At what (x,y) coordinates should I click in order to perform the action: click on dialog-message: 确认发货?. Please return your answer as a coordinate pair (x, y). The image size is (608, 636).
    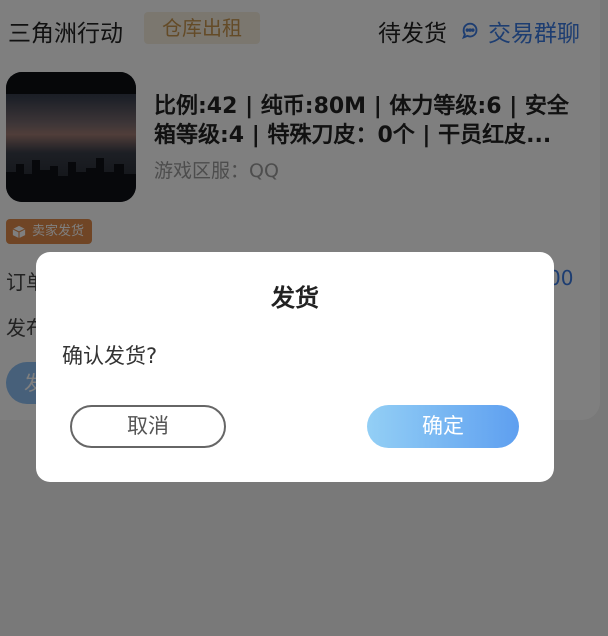
    Looking at the image, I should click on (110, 356).